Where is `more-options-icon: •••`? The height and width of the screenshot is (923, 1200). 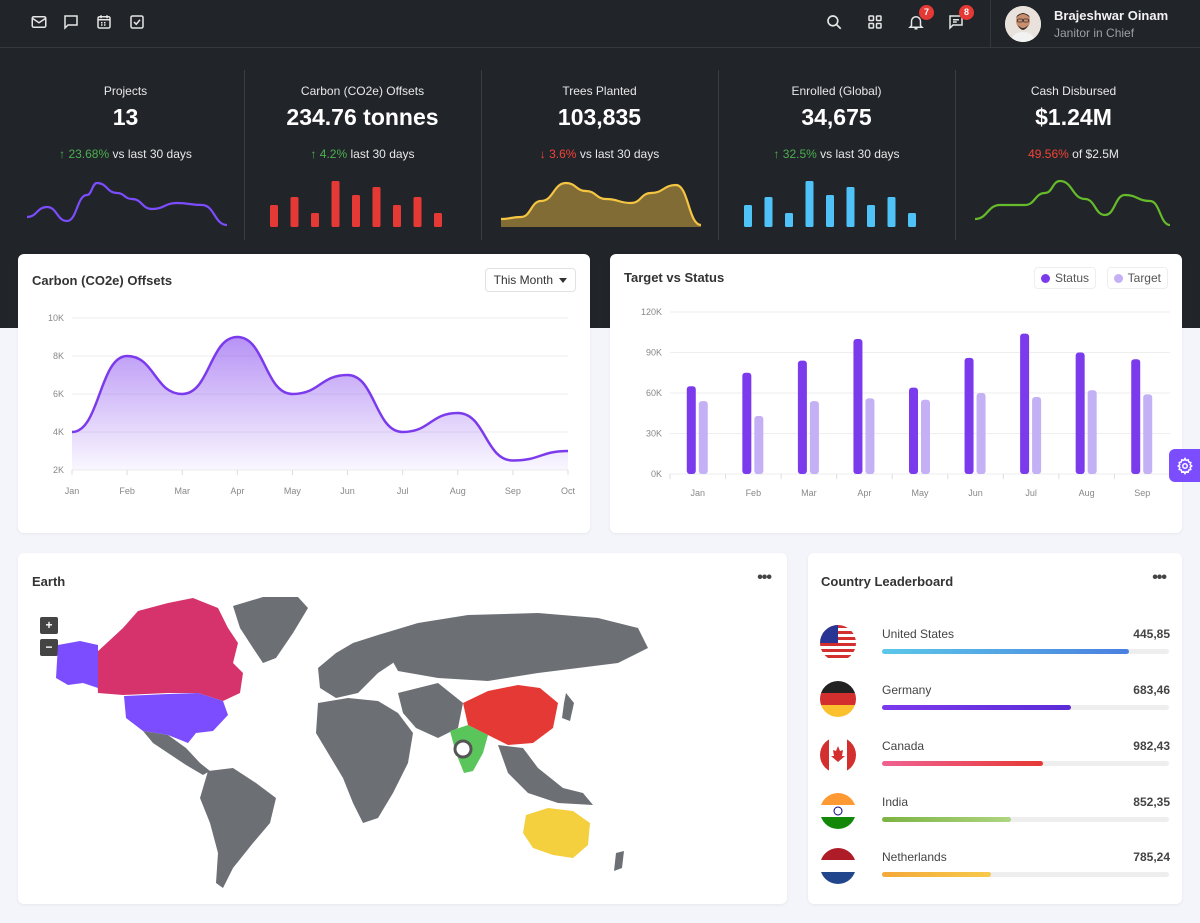 more-options-icon: ••• is located at coordinates (1159, 578).